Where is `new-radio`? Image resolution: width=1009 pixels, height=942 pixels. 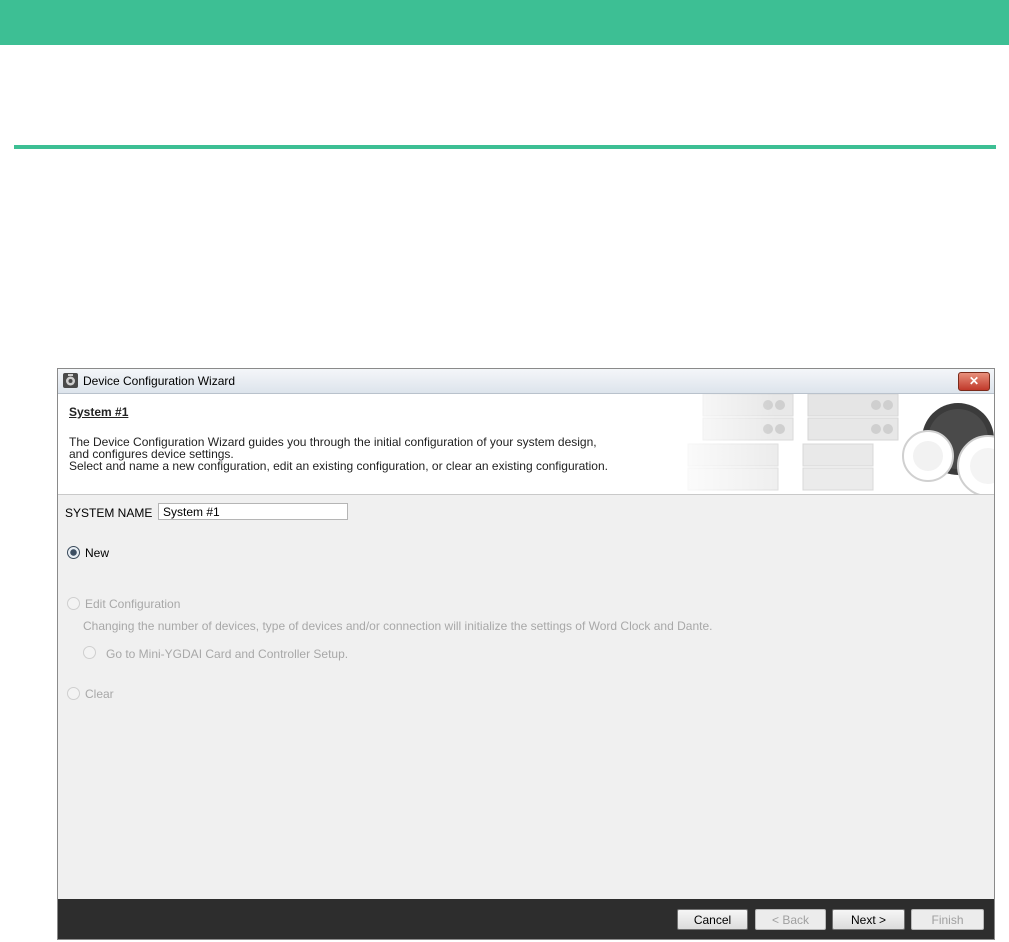 new-radio is located at coordinates (73, 552).